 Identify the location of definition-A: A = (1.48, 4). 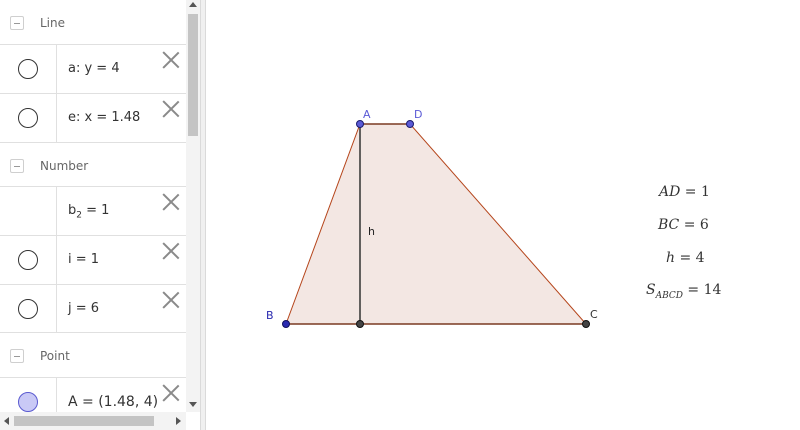
(113, 402).